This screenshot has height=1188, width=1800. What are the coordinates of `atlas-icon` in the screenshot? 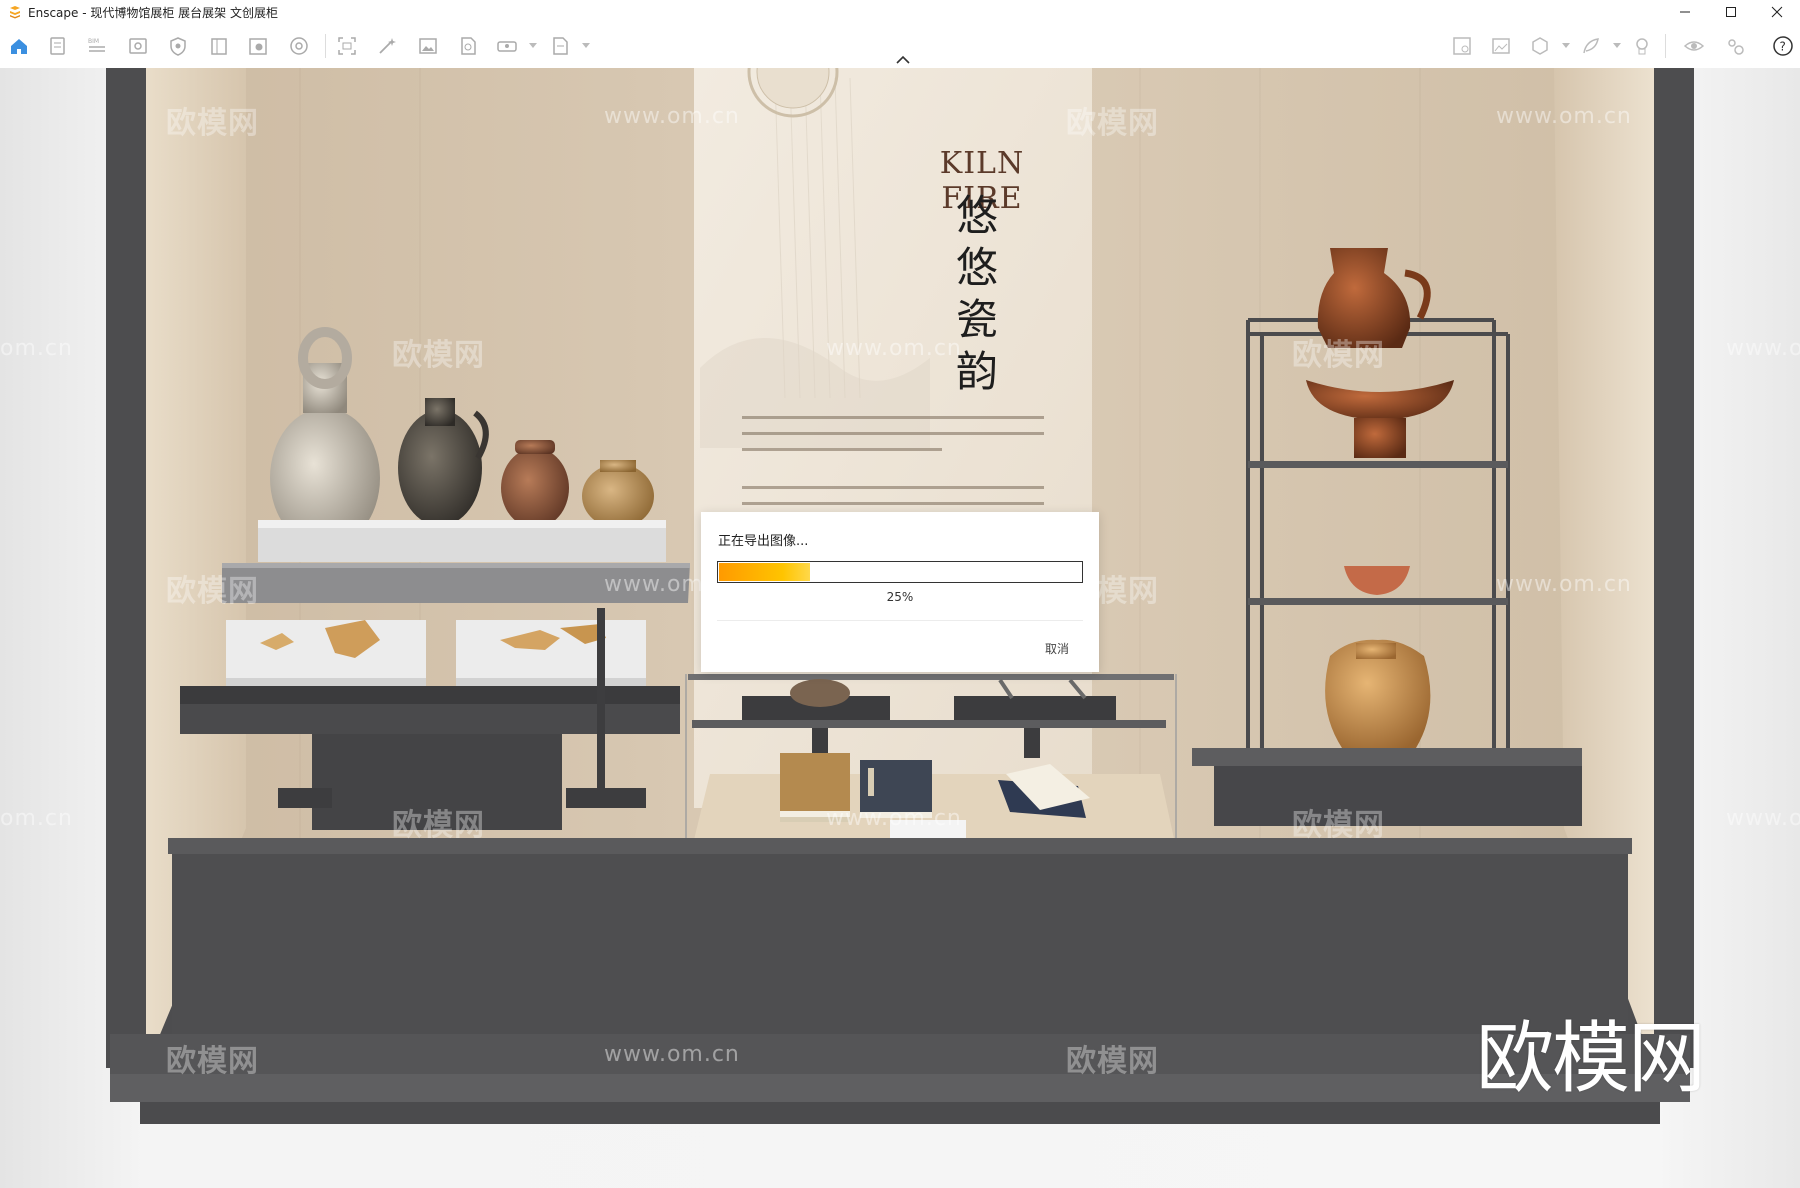 It's located at (299, 46).